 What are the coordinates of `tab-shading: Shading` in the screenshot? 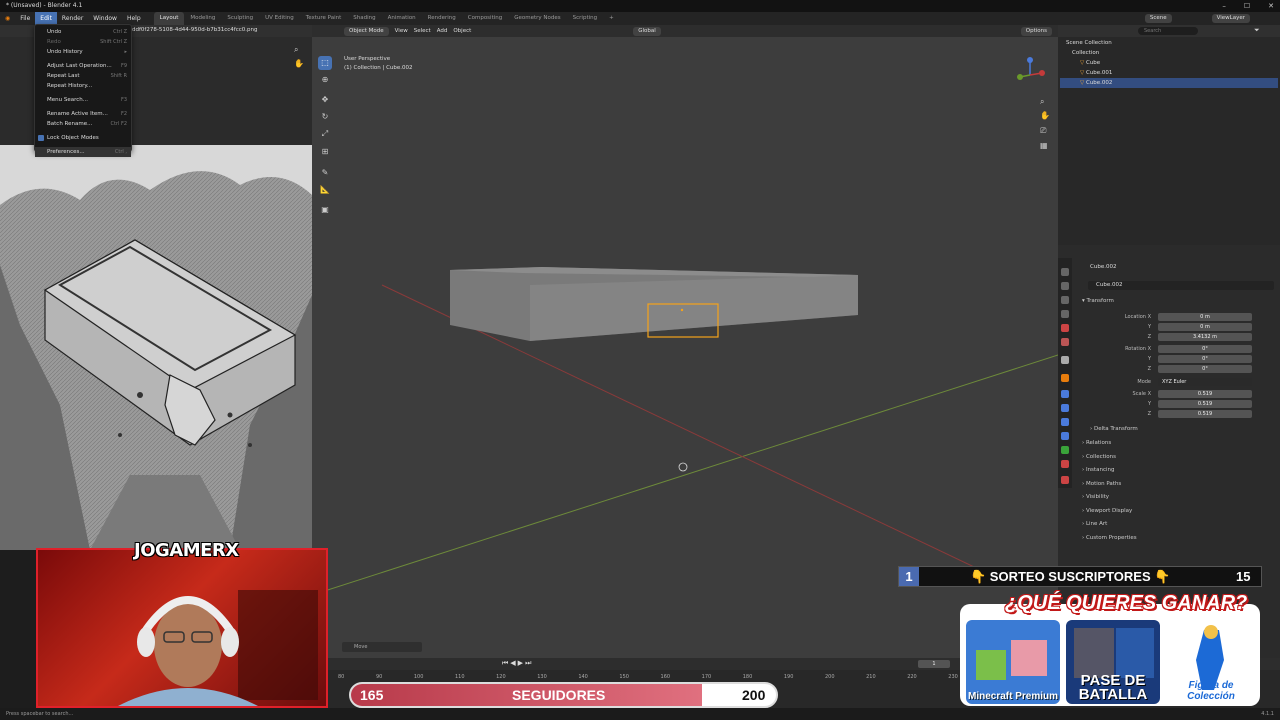 It's located at (364, 18).